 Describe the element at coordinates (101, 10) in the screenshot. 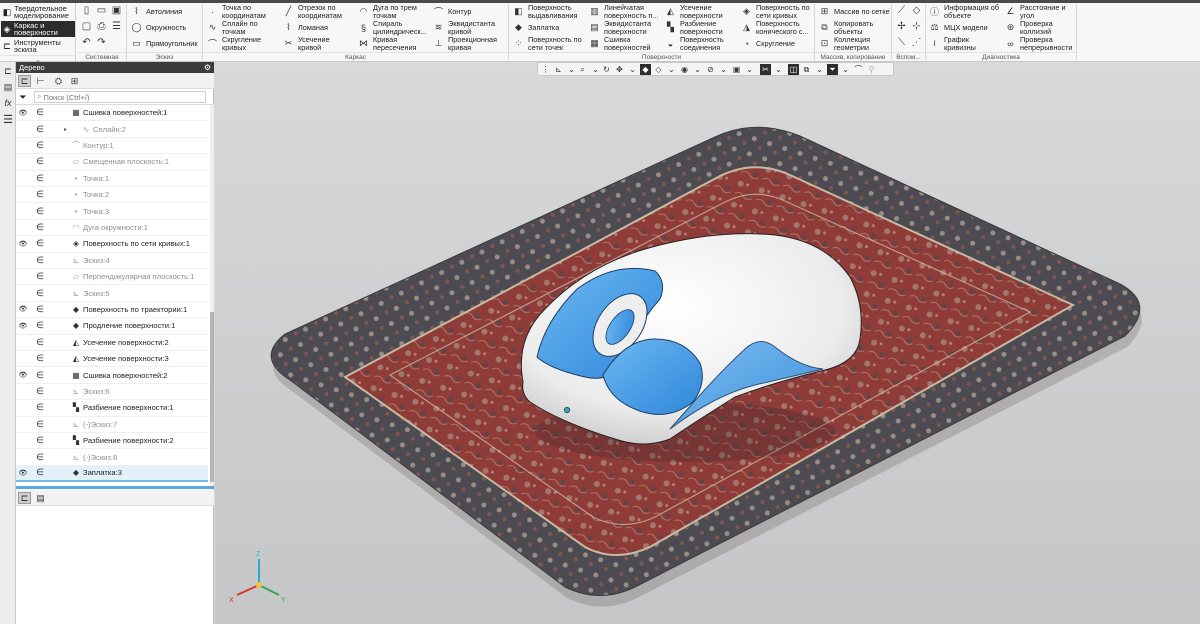

I see `open-folder-icon: ▭` at that location.